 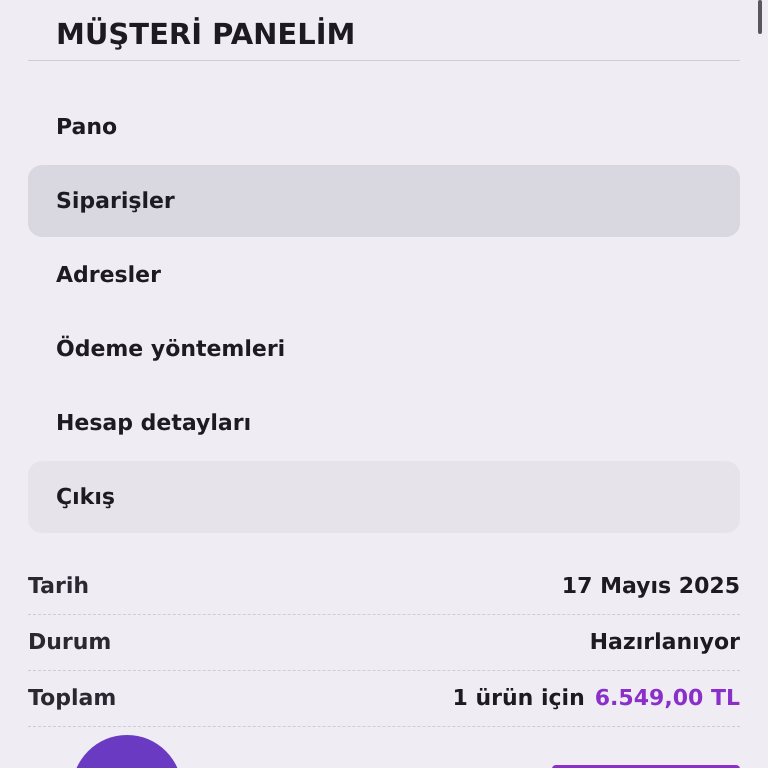 I want to click on panel-title: MÜŞTERİ PANELİM, so click(x=205, y=34).